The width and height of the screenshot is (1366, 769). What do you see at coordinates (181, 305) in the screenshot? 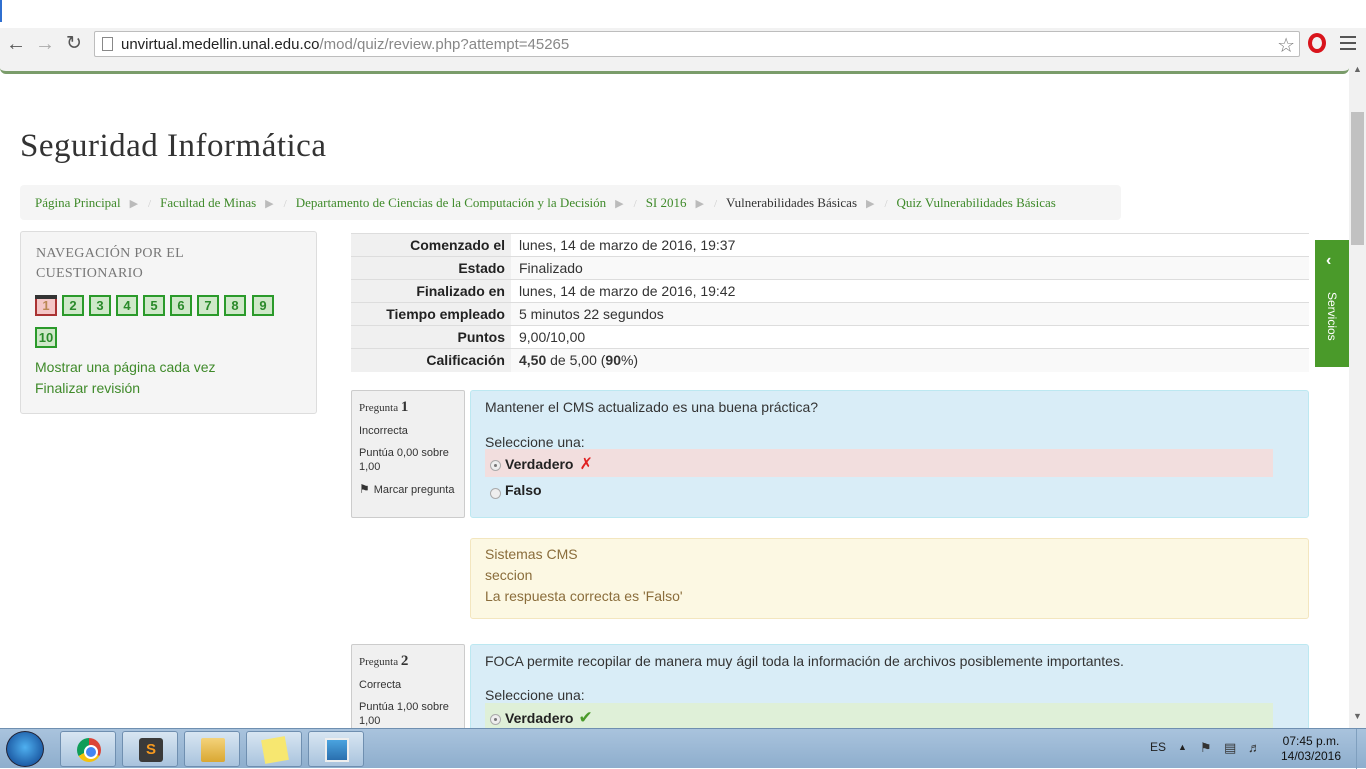
I see `quiz-nav-button-6: 6` at bounding box center [181, 305].